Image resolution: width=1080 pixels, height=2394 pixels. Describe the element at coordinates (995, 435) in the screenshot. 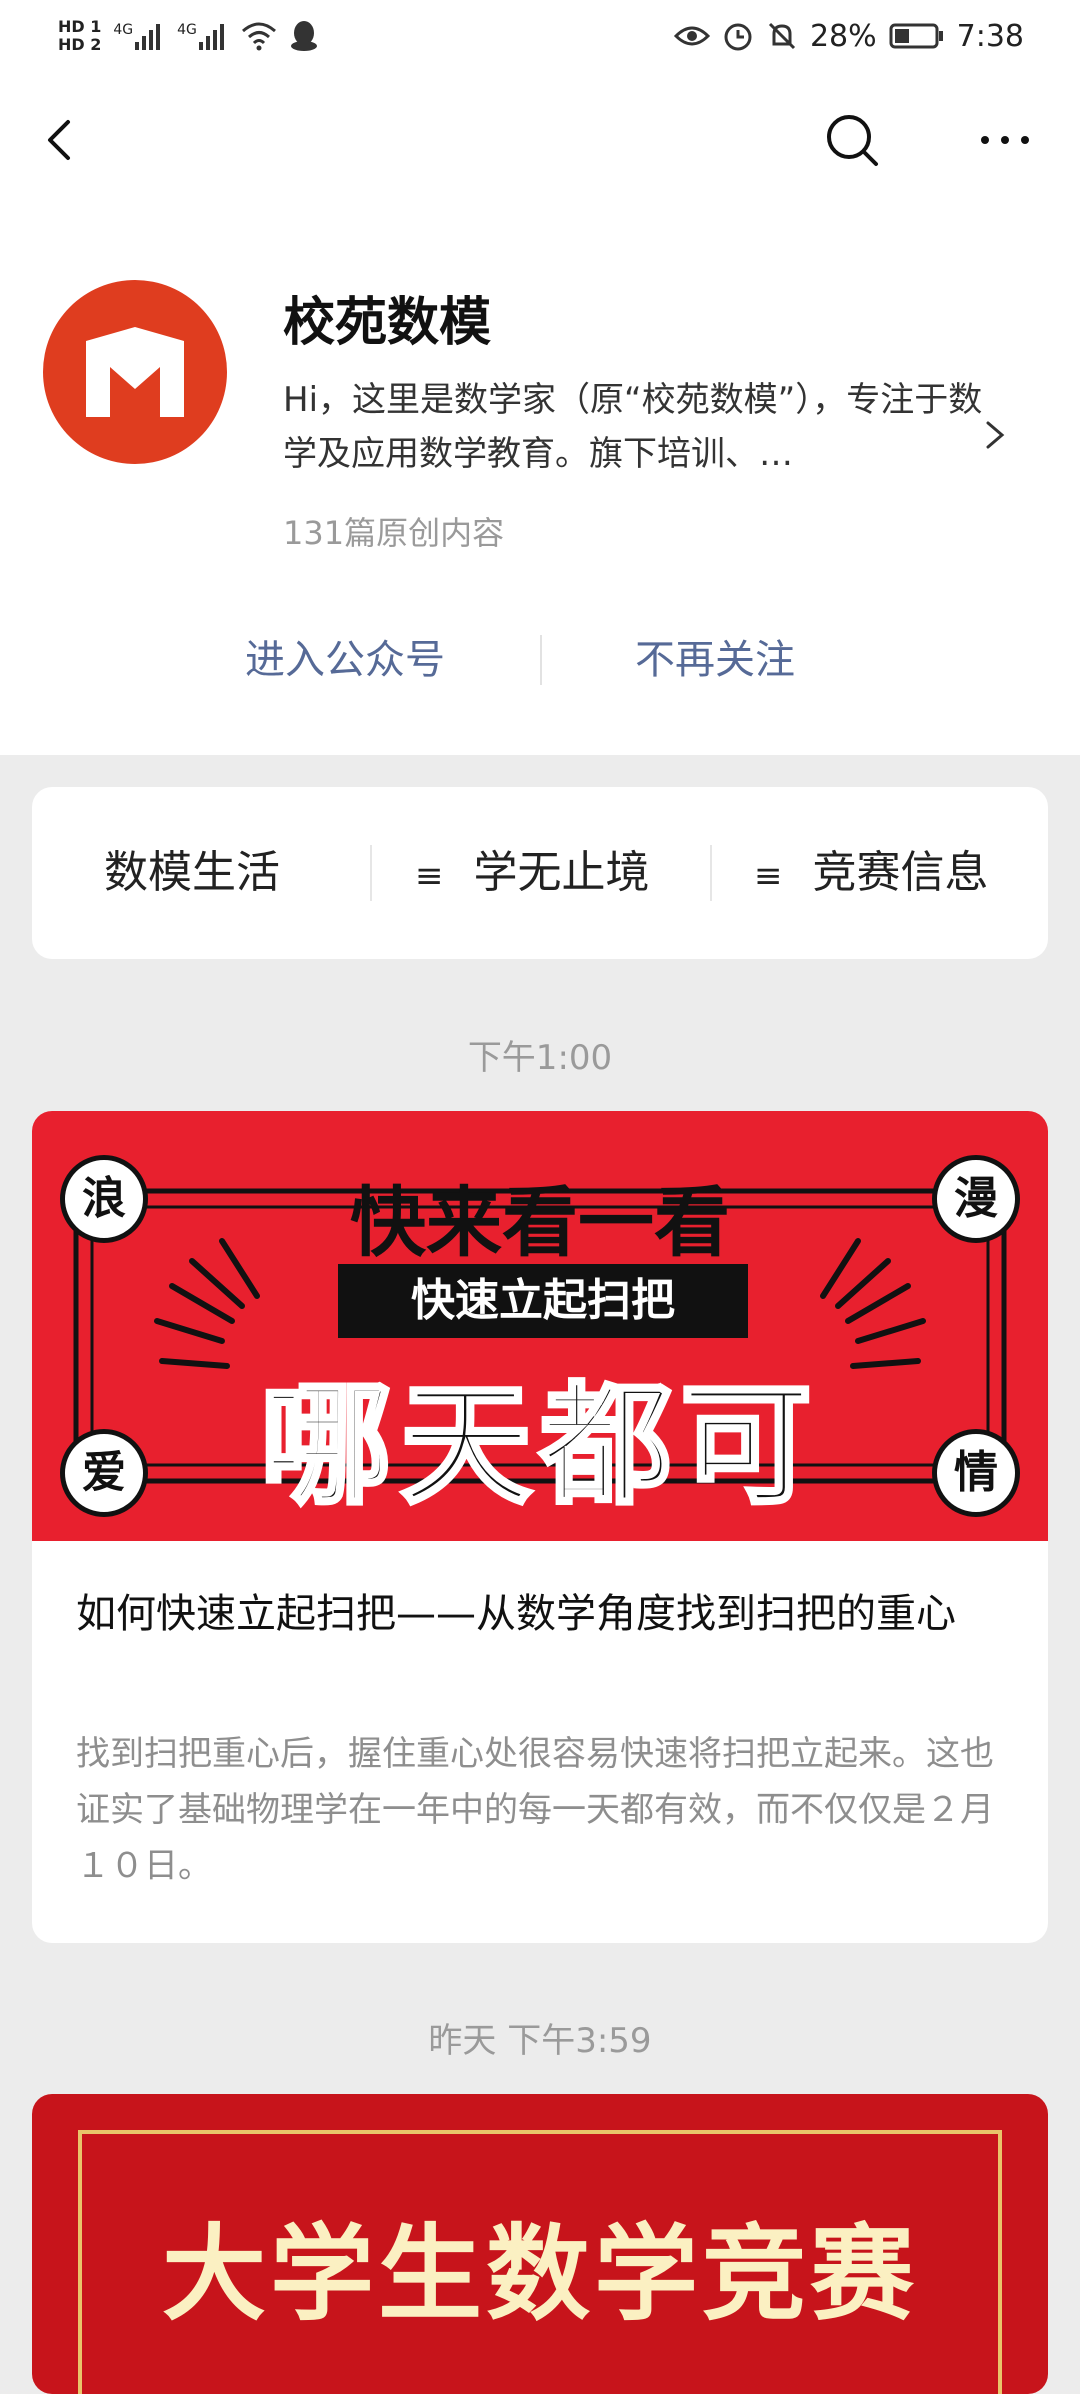

I see `chevron-right-icon` at that location.